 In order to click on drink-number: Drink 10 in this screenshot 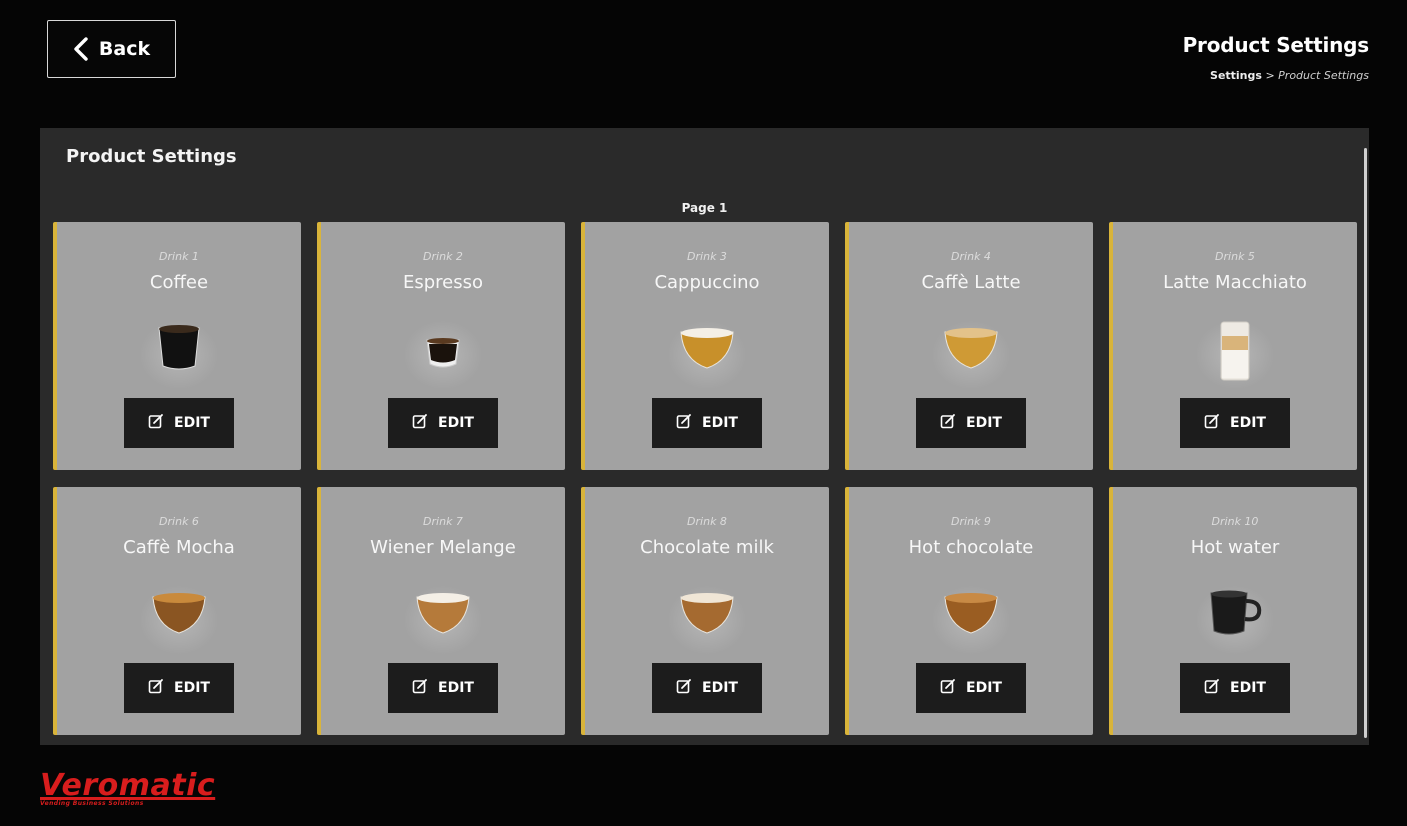, I will do `click(1235, 521)`.